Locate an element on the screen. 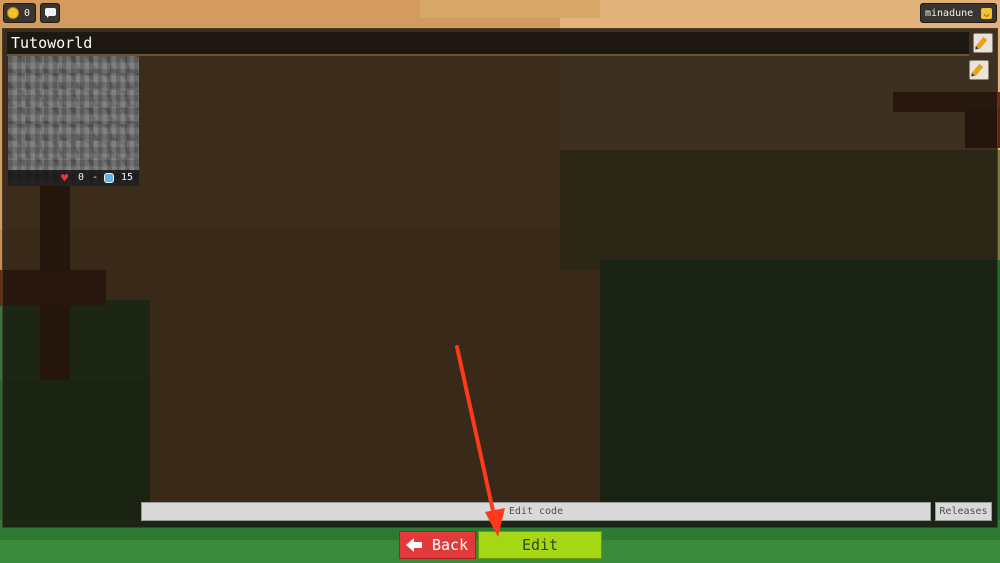 This screenshot has height=563, width=1000. tutorial-arrow-head is located at coordinates (495, 522).